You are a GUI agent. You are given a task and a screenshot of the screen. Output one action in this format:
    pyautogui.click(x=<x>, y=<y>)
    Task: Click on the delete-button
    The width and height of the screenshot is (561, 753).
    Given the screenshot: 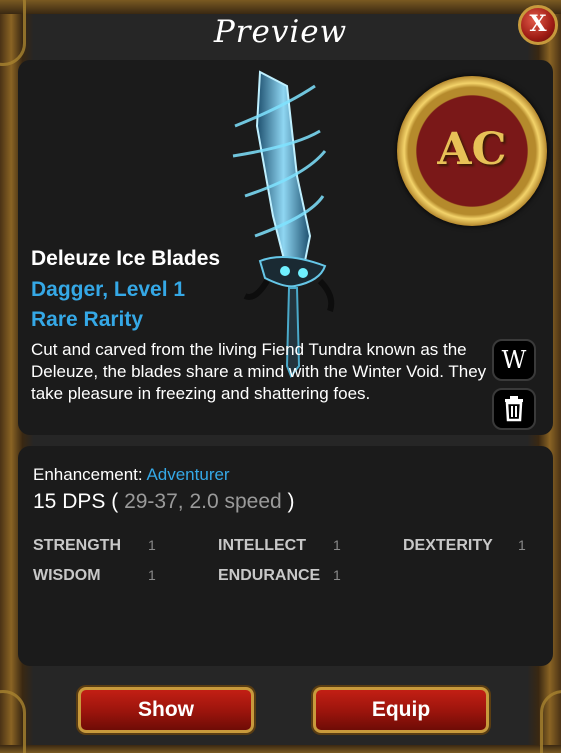 What is the action you would take?
    pyautogui.click(x=514, y=409)
    